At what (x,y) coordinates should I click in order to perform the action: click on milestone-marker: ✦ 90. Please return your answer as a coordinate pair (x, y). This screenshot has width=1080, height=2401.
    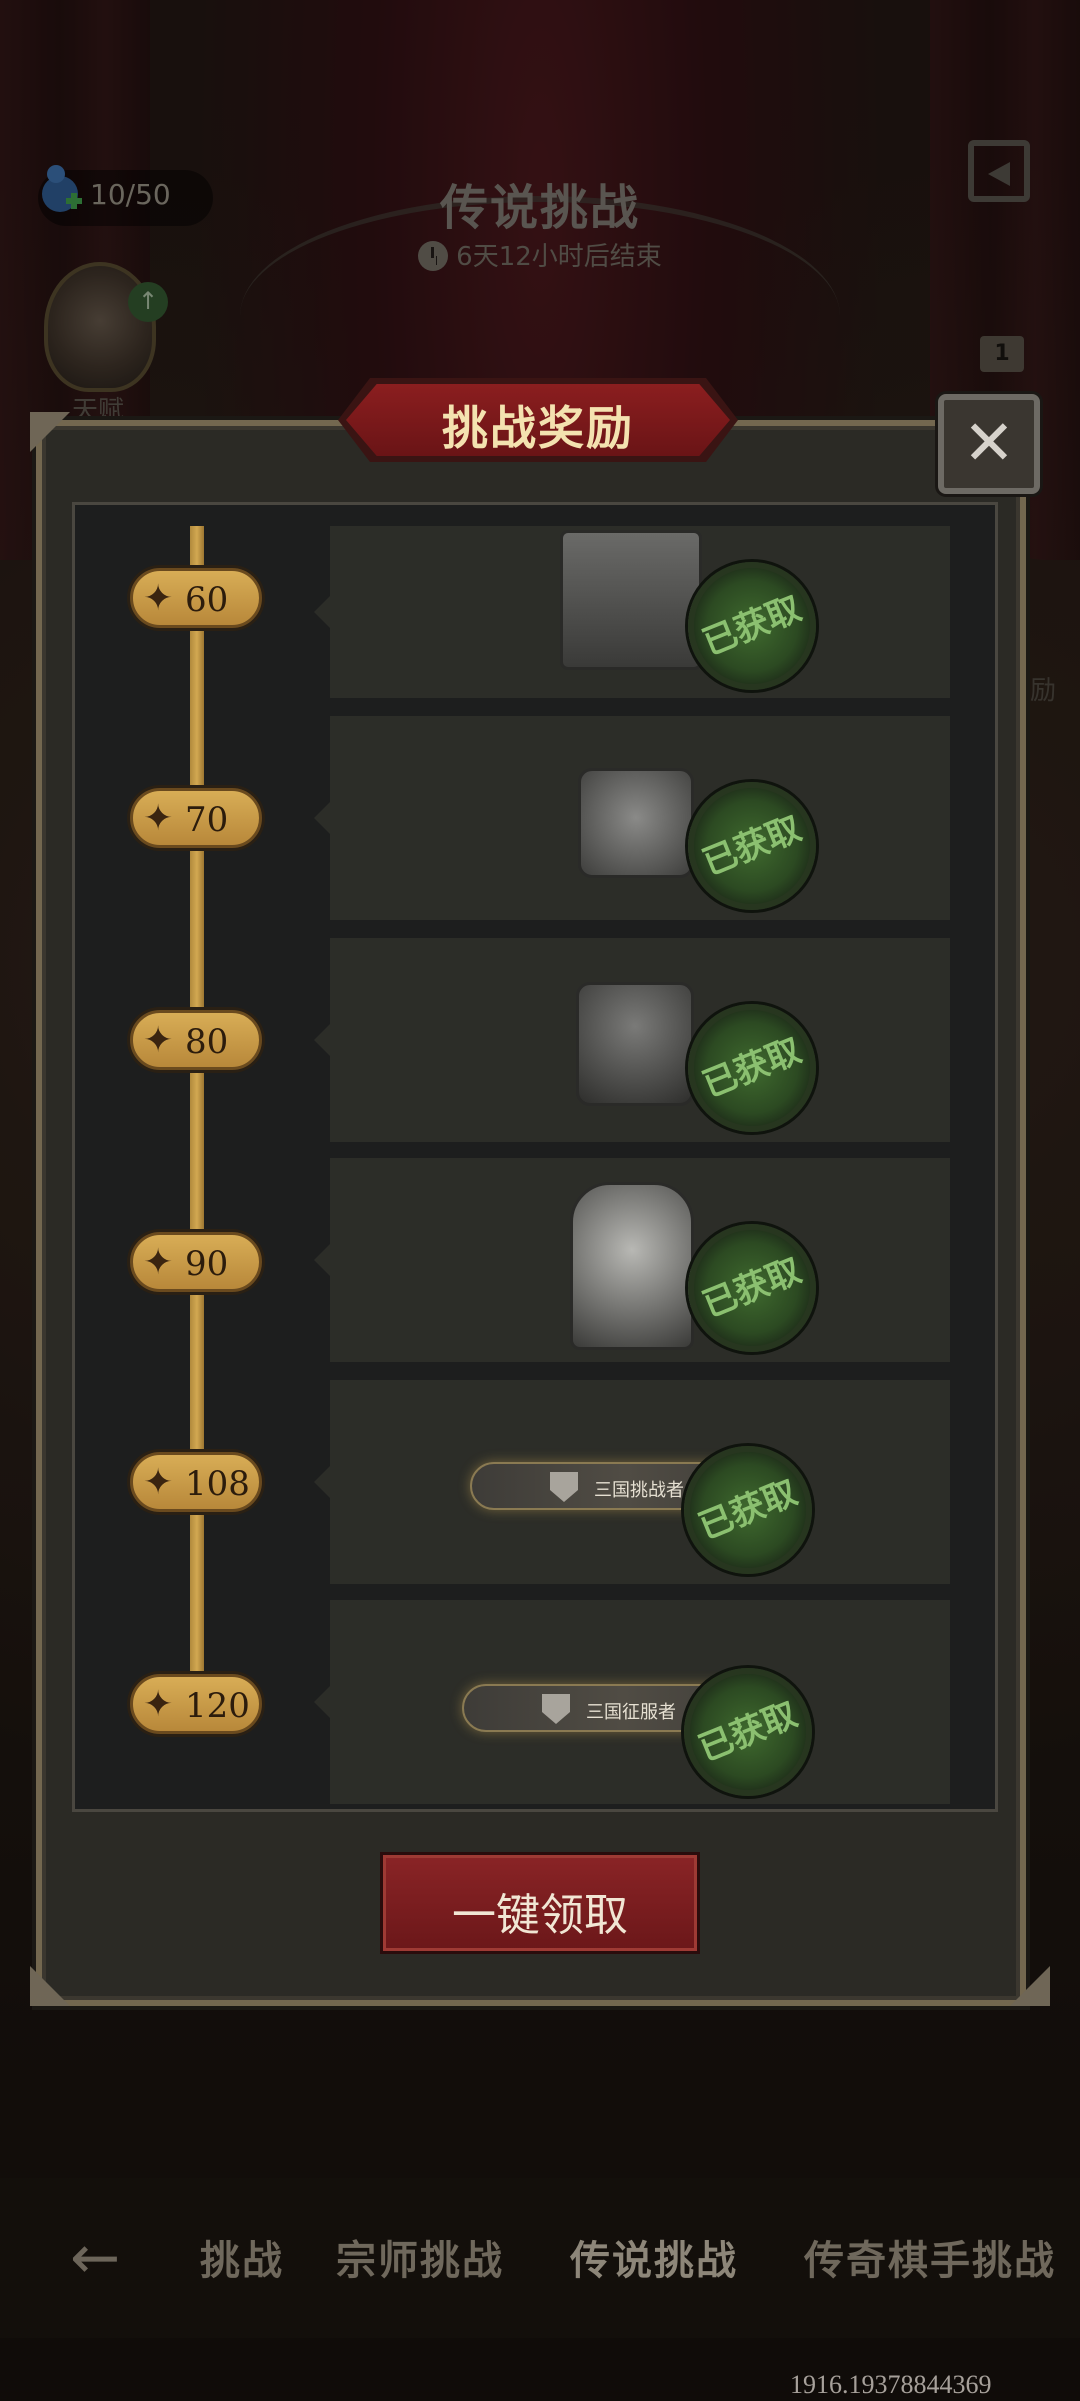
    Looking at the image, I should click on (196, 1262).